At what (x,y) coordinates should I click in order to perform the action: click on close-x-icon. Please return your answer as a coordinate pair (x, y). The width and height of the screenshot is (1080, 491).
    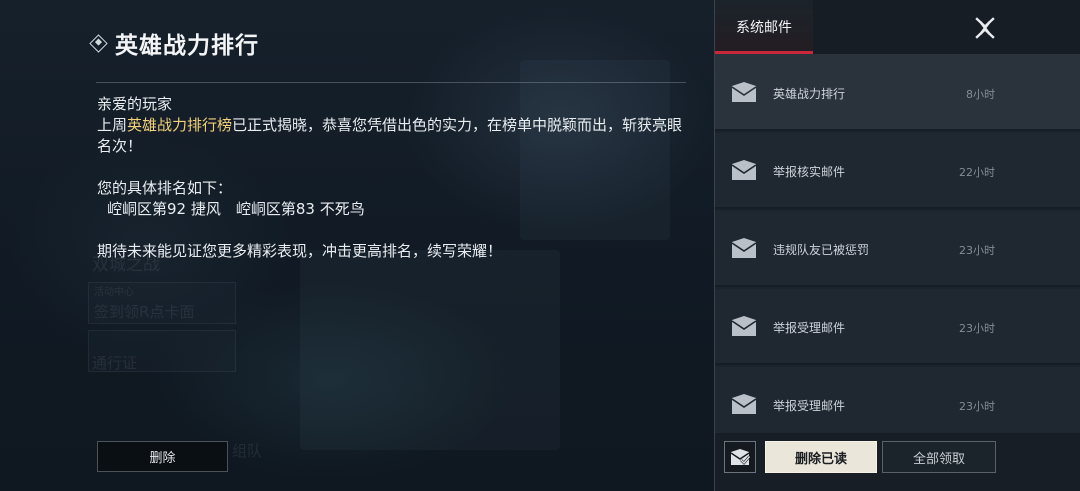
    Looking at the image, I should click on (985, 28).